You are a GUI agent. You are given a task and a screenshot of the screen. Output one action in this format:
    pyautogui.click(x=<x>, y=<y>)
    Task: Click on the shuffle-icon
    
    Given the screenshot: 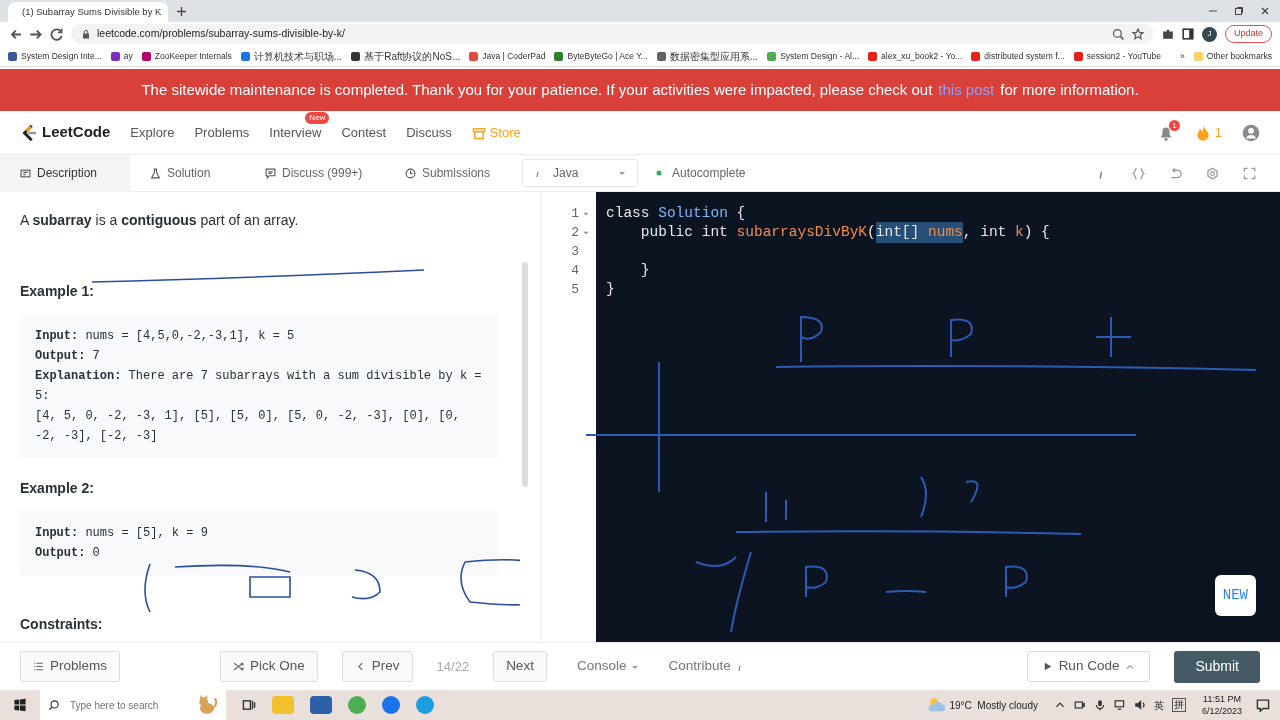 What is the action you would take?
    pyautogui.click(x=239, y=666)
    